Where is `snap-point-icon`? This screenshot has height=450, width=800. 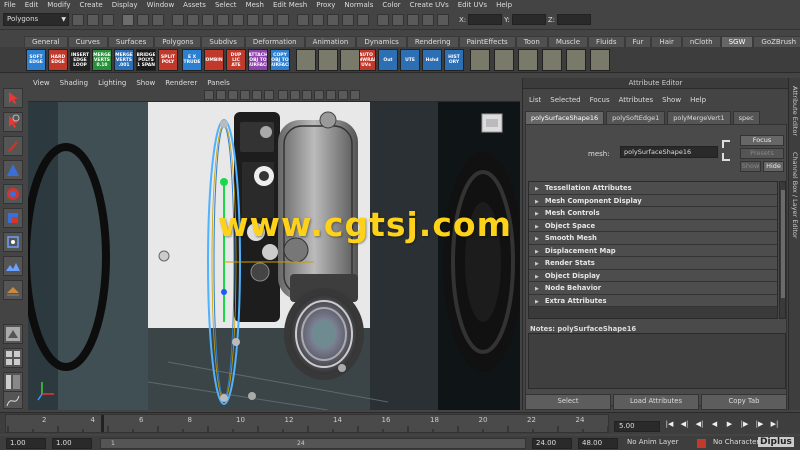
snap-point-icon is located at coordinates (333, 19).